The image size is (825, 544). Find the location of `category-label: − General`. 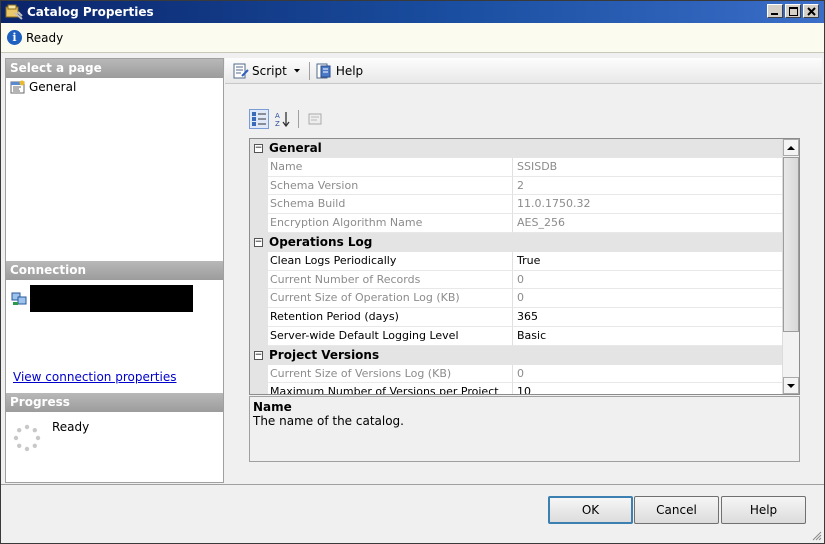

category-label: − General is located at coordinates (286, 148).